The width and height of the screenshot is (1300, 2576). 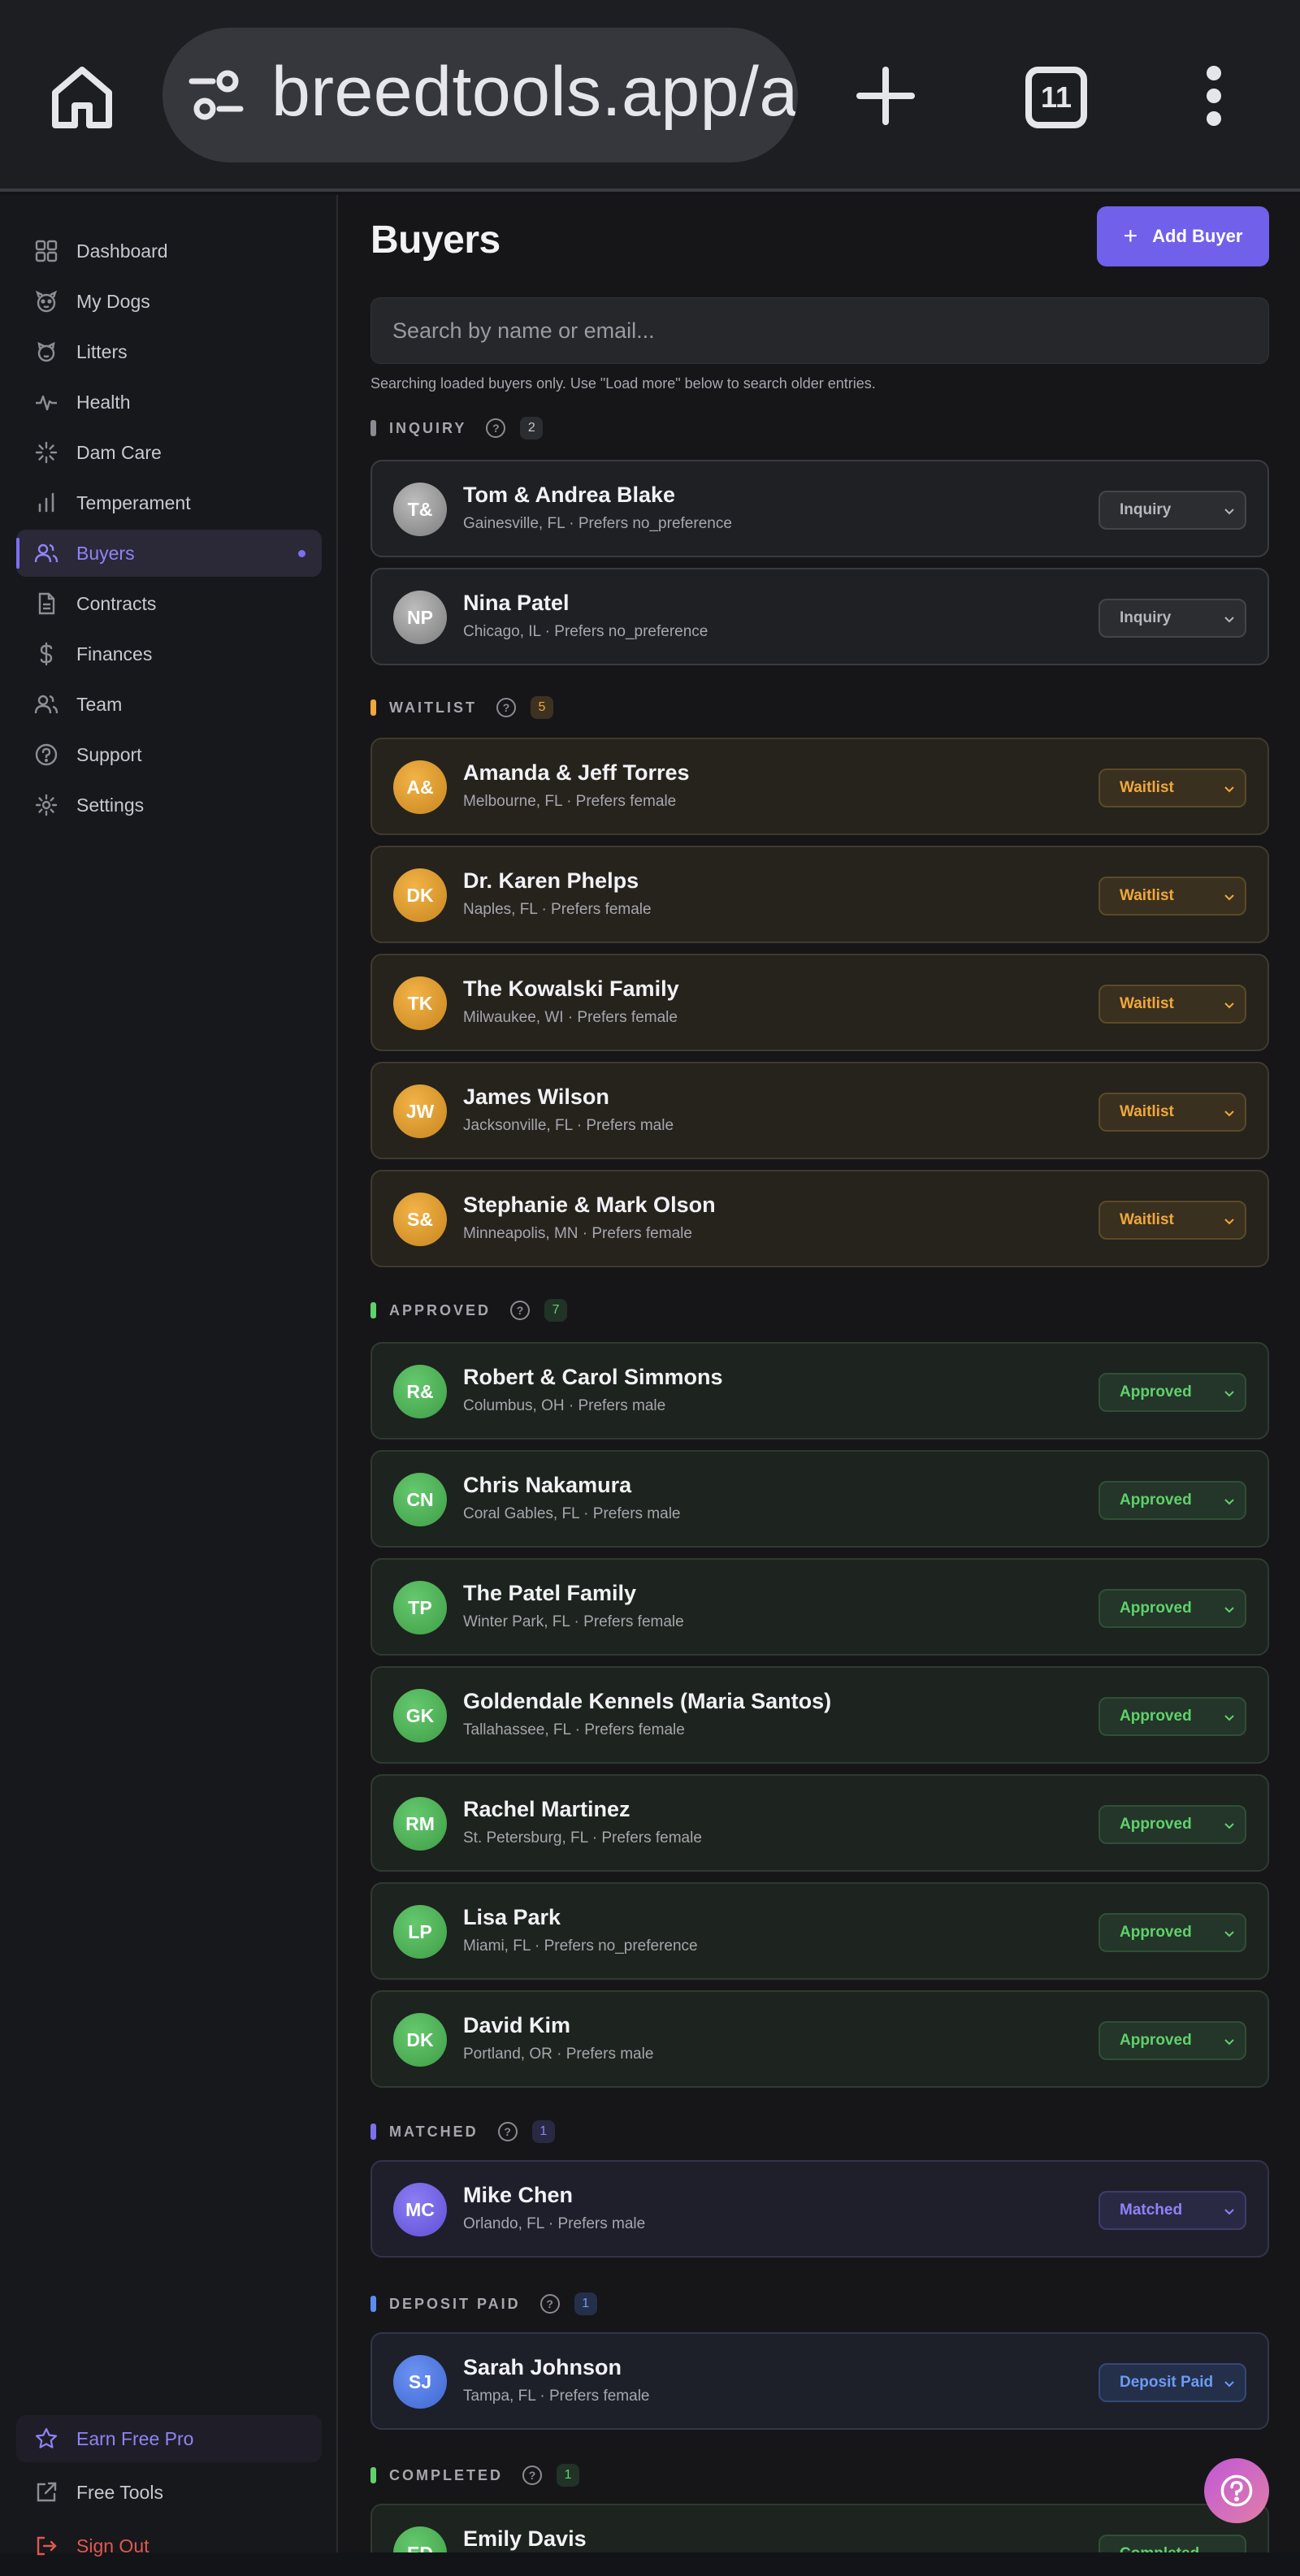 I want to click on buyer-details: Portland, OR · Prefers male, so click(x=559, y=2054).